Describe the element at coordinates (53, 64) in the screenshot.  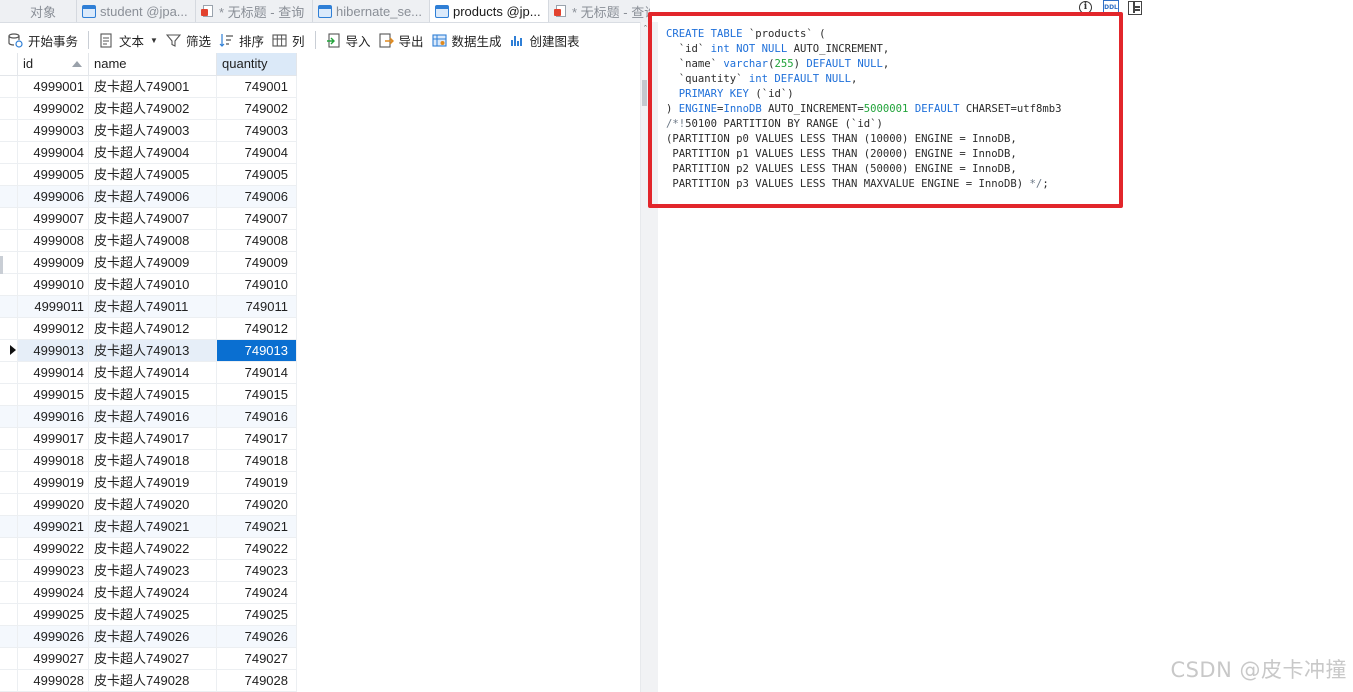
I see `column-header-id: id` at that location.